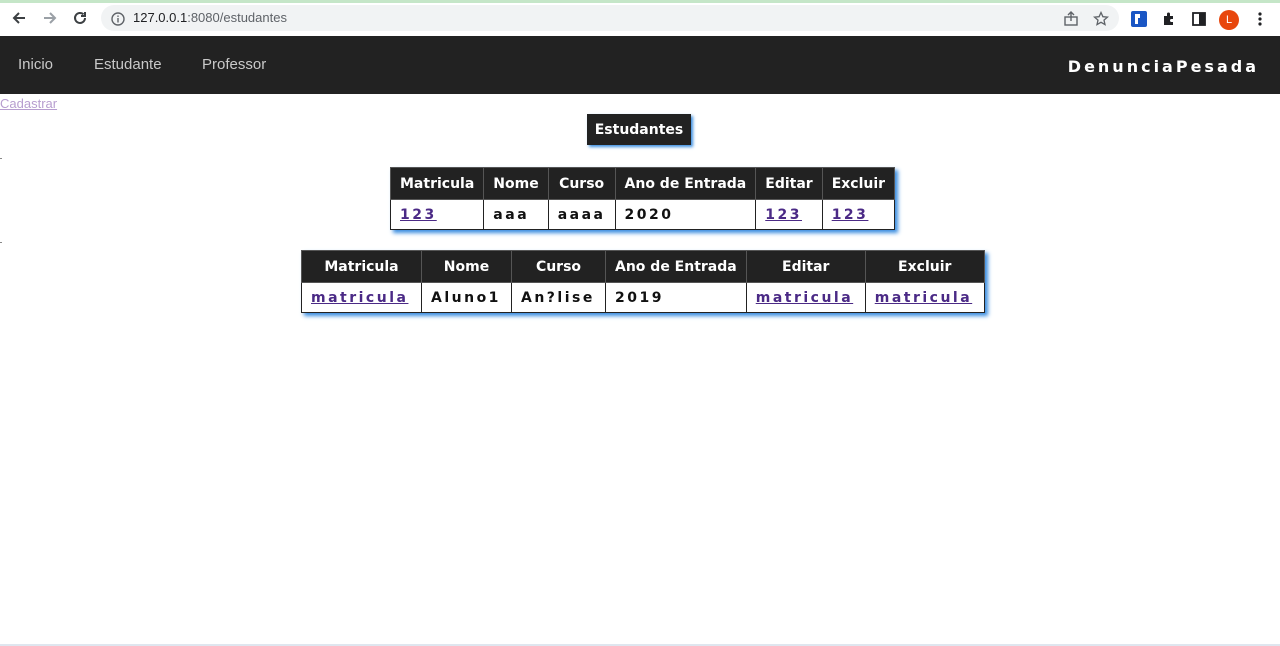 The height and width of the screenshot is (646, 1280). I want to click on cell-editar: matricula, so click(805, 297).